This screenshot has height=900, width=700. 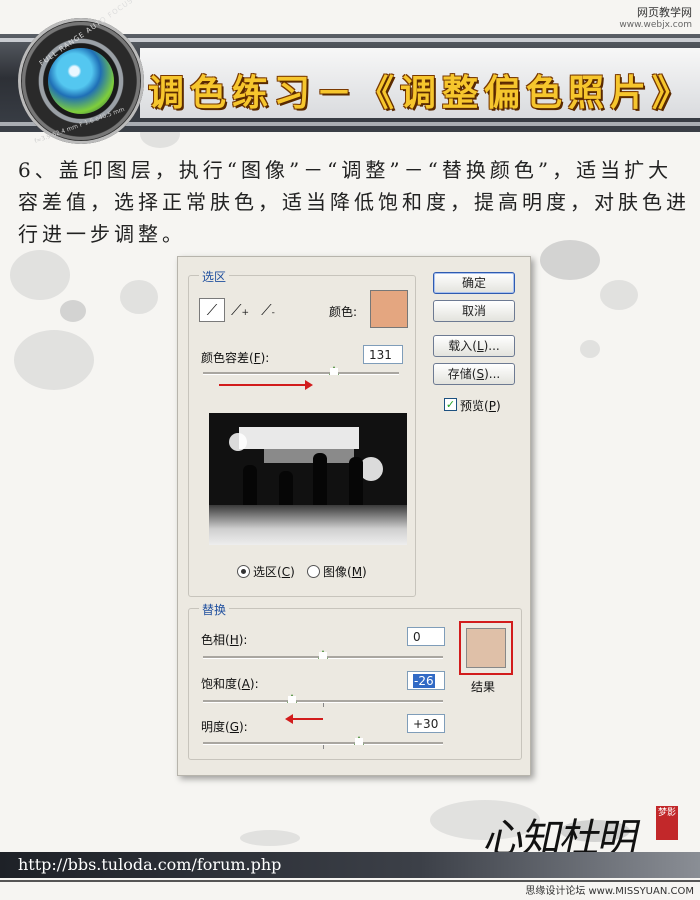 I want to click on result-label: 结果, so click(x=483, y=687).